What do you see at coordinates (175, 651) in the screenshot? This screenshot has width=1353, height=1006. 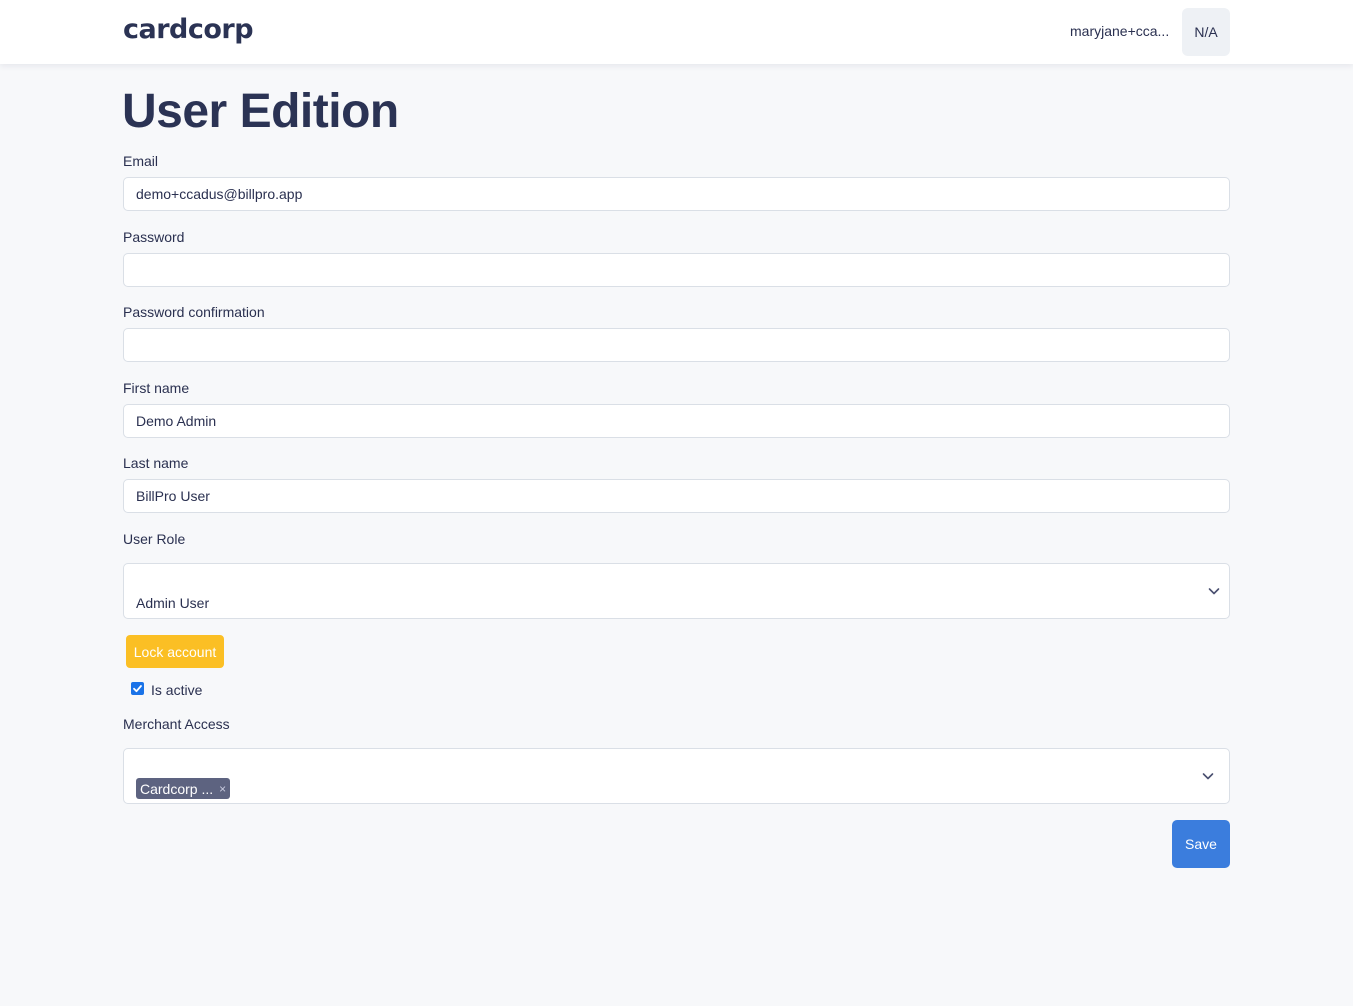 I see `lock-account-button: Lock account` at bounding box center [175, 651].